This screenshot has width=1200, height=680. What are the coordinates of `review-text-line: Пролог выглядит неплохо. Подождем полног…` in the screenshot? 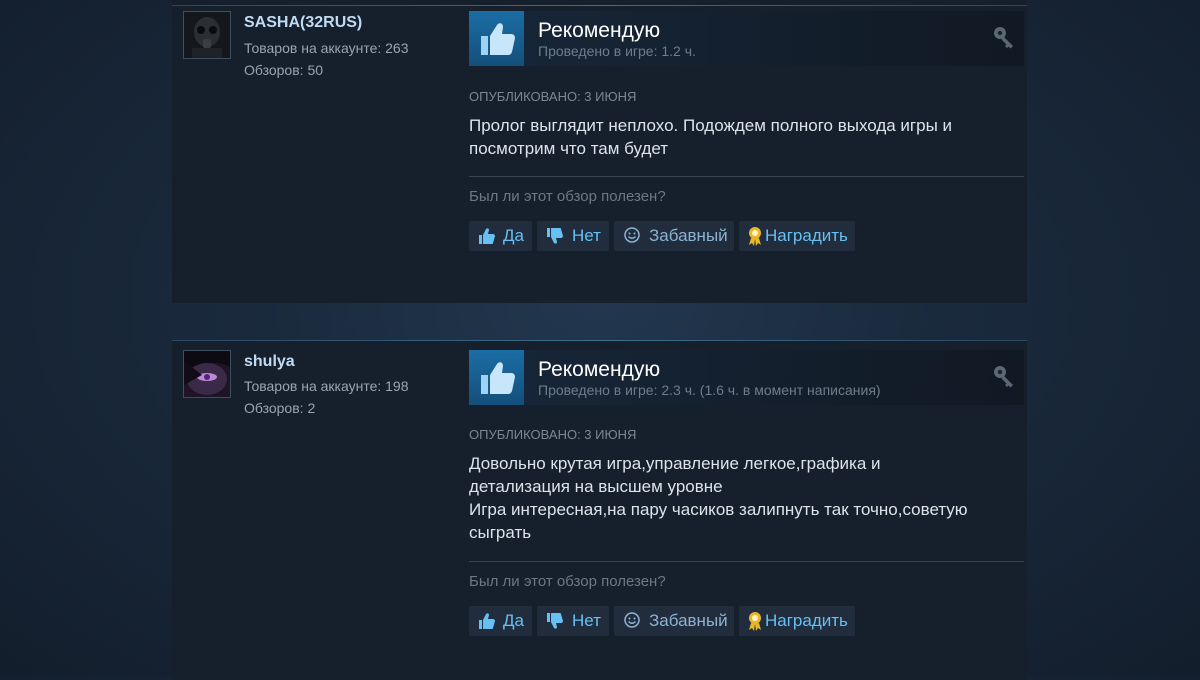 It's located at (711, 125).